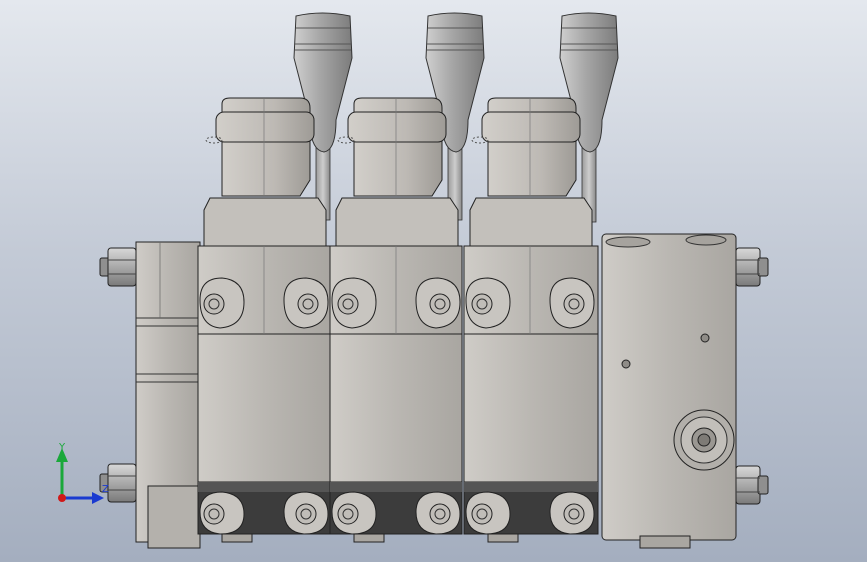  I want to click on x-axis-origin, so click(62, 498).